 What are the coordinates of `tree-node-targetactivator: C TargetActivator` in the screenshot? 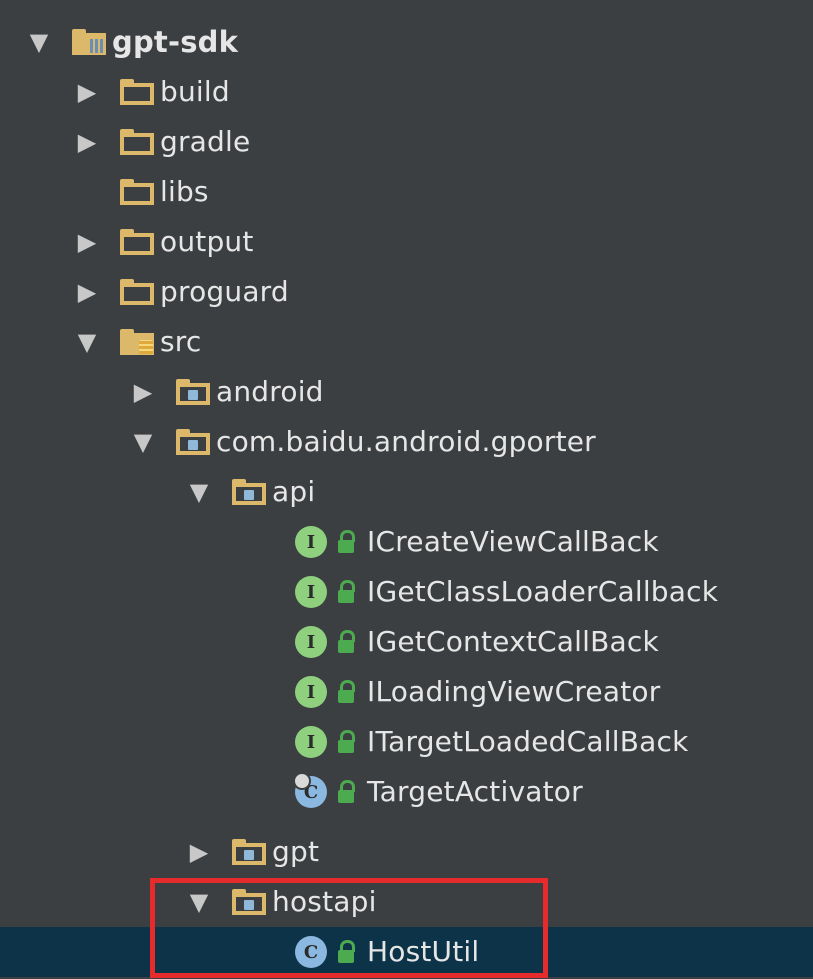 It's located at (406, 792).